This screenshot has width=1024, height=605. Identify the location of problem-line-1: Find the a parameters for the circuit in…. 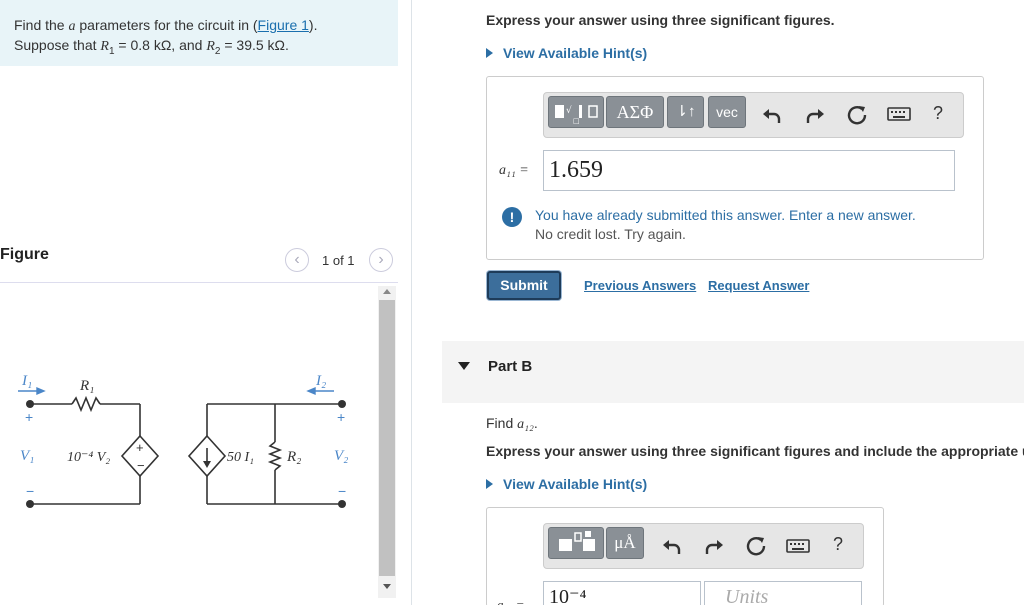
(166, 25).